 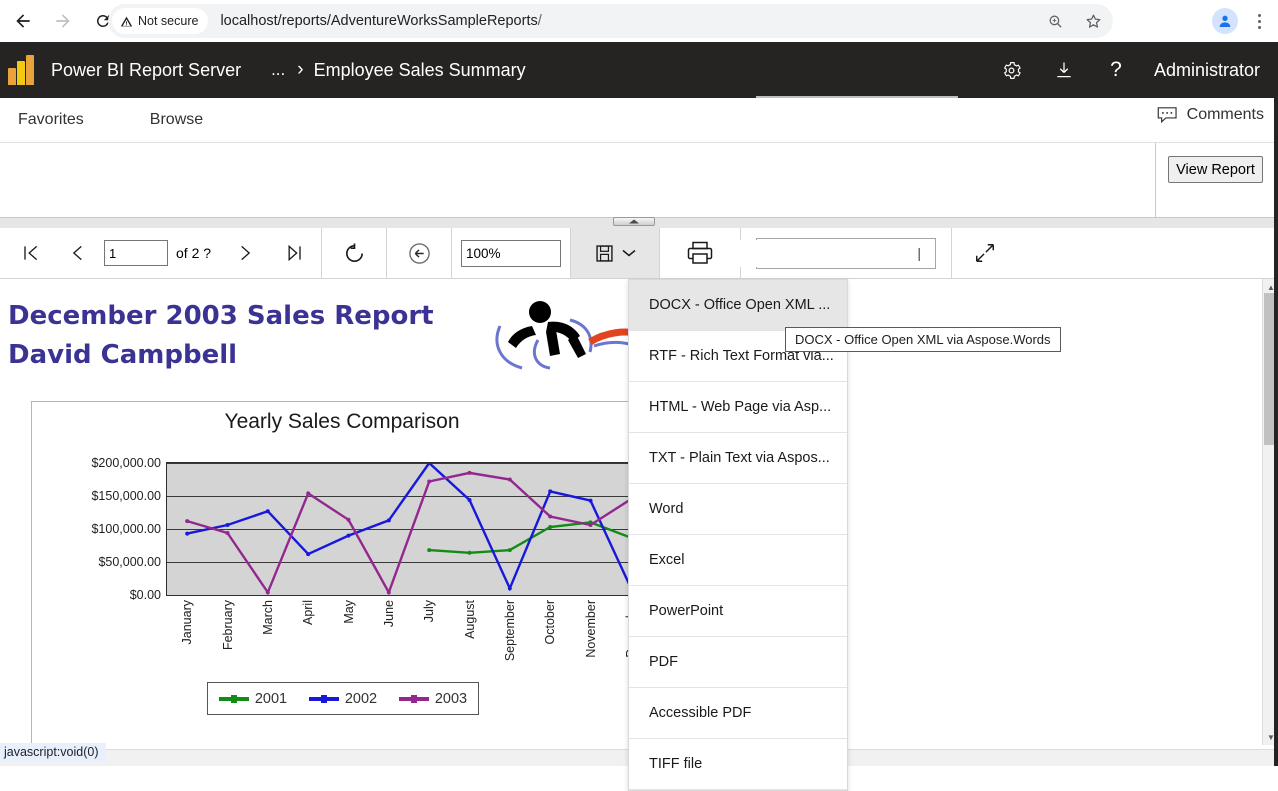 I want to click on arrow-right-icon, so click(x=63, y=21).